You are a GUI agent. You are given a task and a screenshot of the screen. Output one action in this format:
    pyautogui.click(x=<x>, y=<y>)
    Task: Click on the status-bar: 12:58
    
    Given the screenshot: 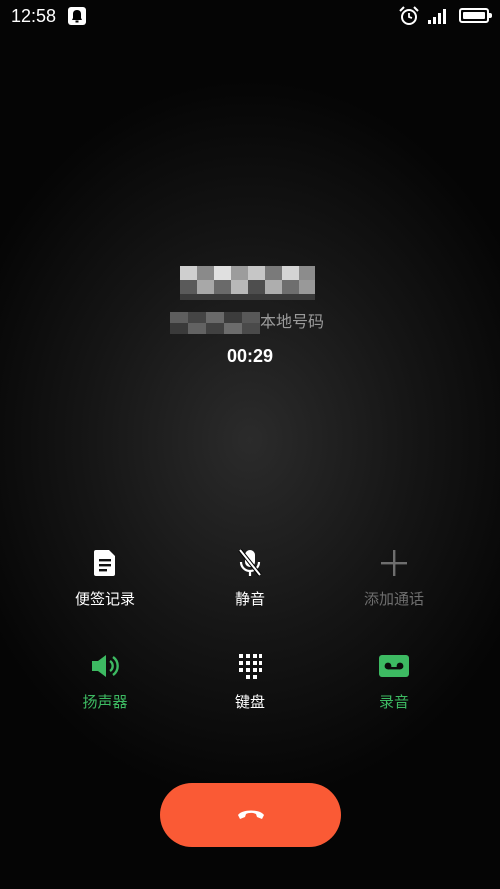 What is the action you would take?
    pyautogui.click(x=250, y=16)
    